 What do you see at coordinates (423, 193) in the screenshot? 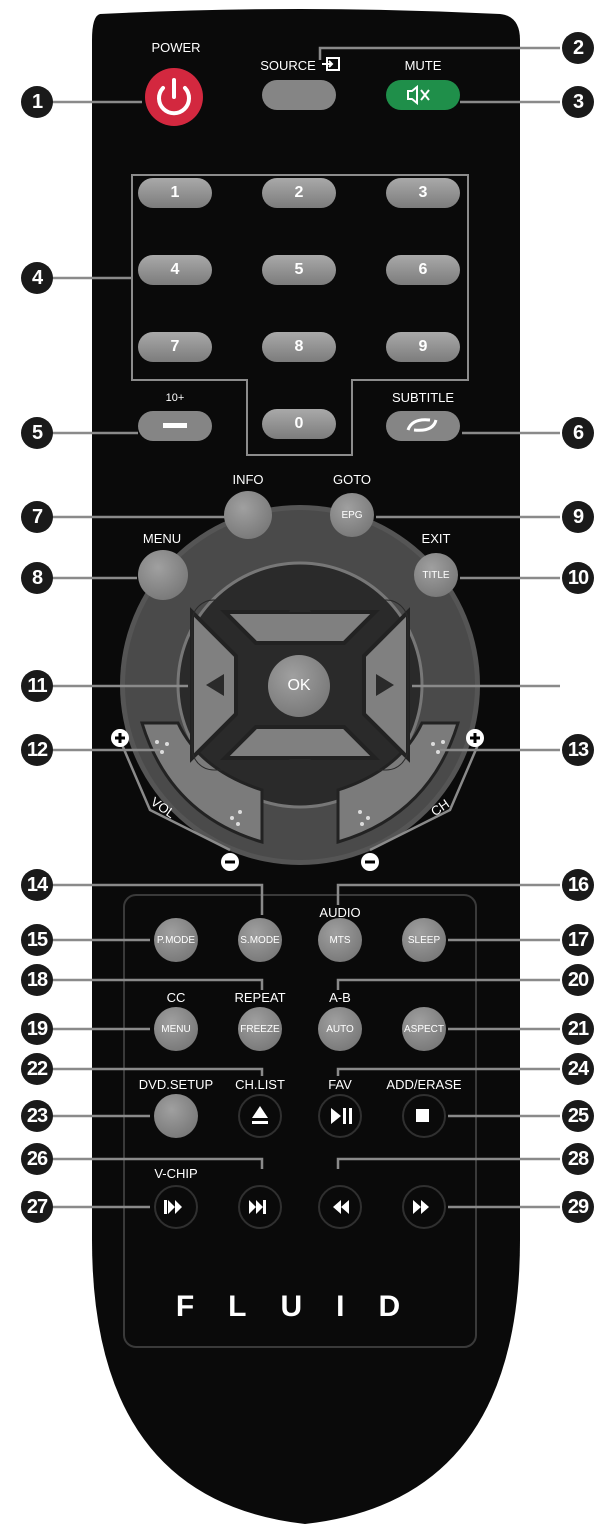
I see `digit-3-button: 3` at bounding box center [423, 193].